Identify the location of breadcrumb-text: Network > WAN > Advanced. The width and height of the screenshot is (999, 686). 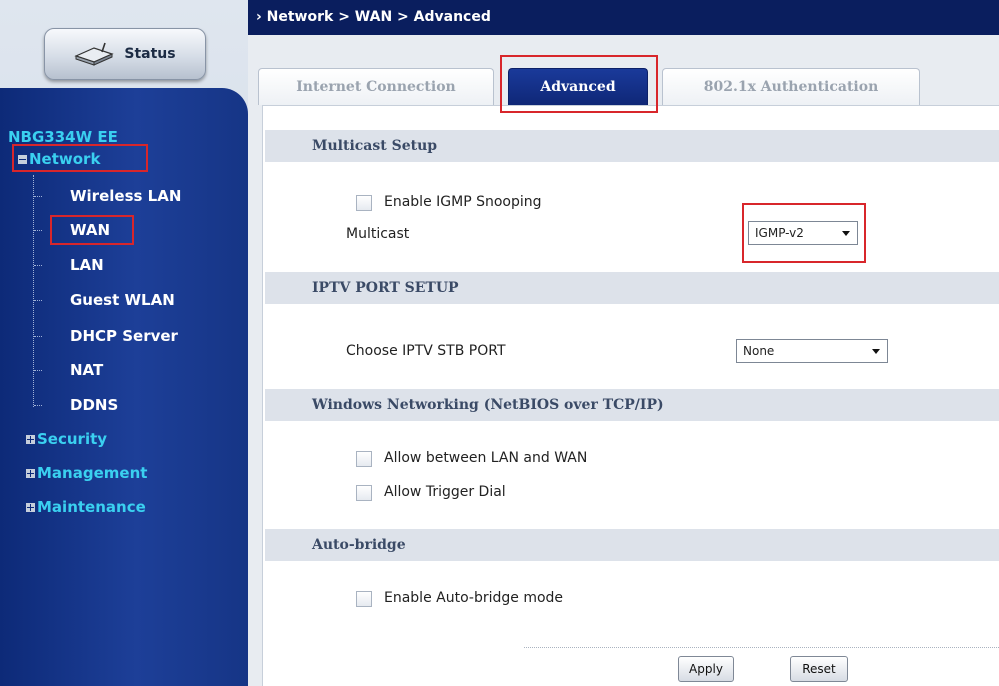
(378, 17).